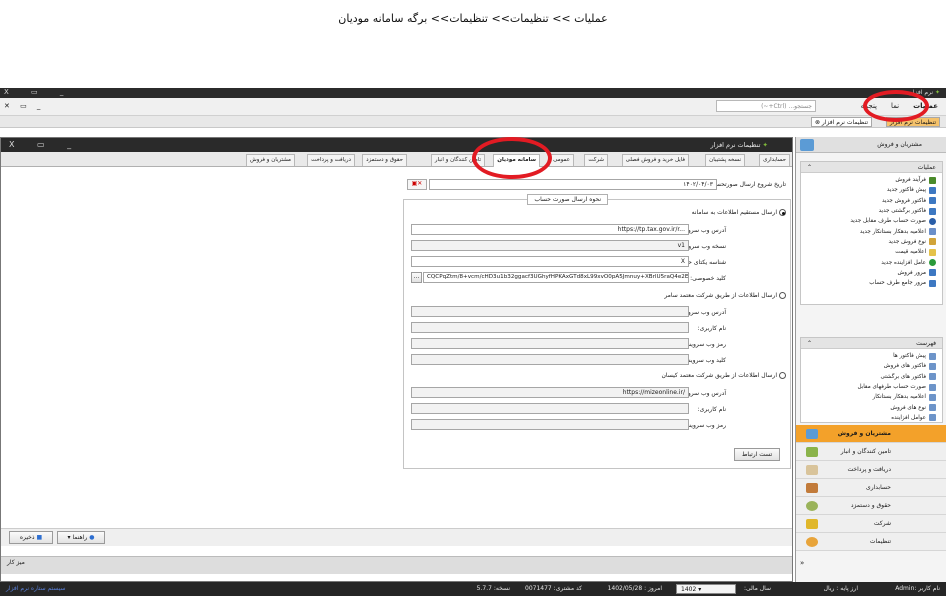 This screenshot has width=946, height=596. Describe the element at coordinates (871, 273) in the screenshot. I see `op-sales-review: مرور فروش` at that location.